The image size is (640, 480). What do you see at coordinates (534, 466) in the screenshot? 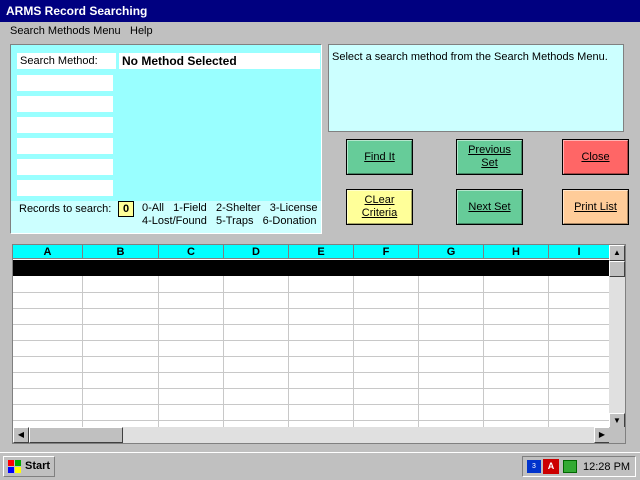
I see `network-tray-icon: 3` at bounding box center [534, 466].